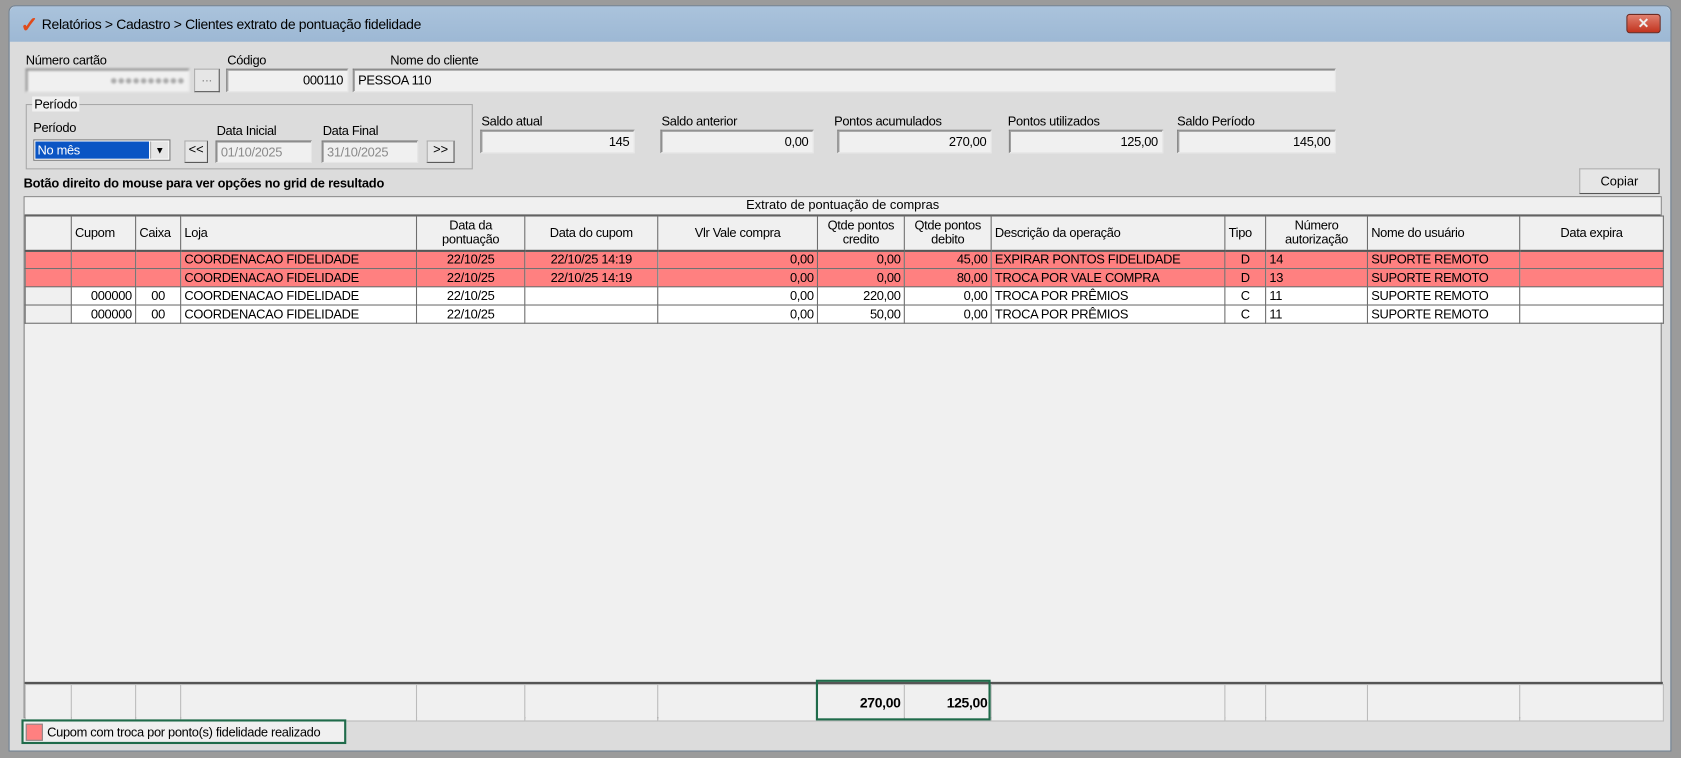  Describe the element at coordinates (470, 233) in the screenshot. I see `column-header: Data da pontuação` at that location.